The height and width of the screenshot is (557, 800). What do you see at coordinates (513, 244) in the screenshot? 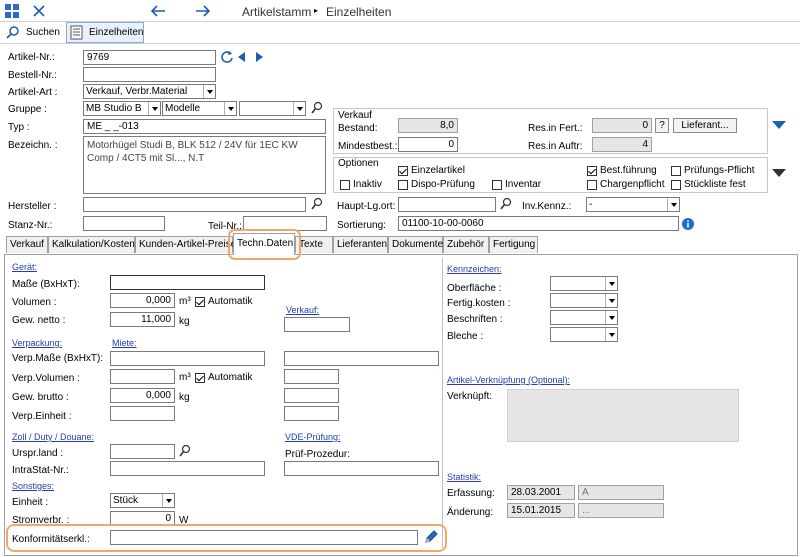
I see `tab-fertigung: Fertigung` at bounding box center [513, 244].